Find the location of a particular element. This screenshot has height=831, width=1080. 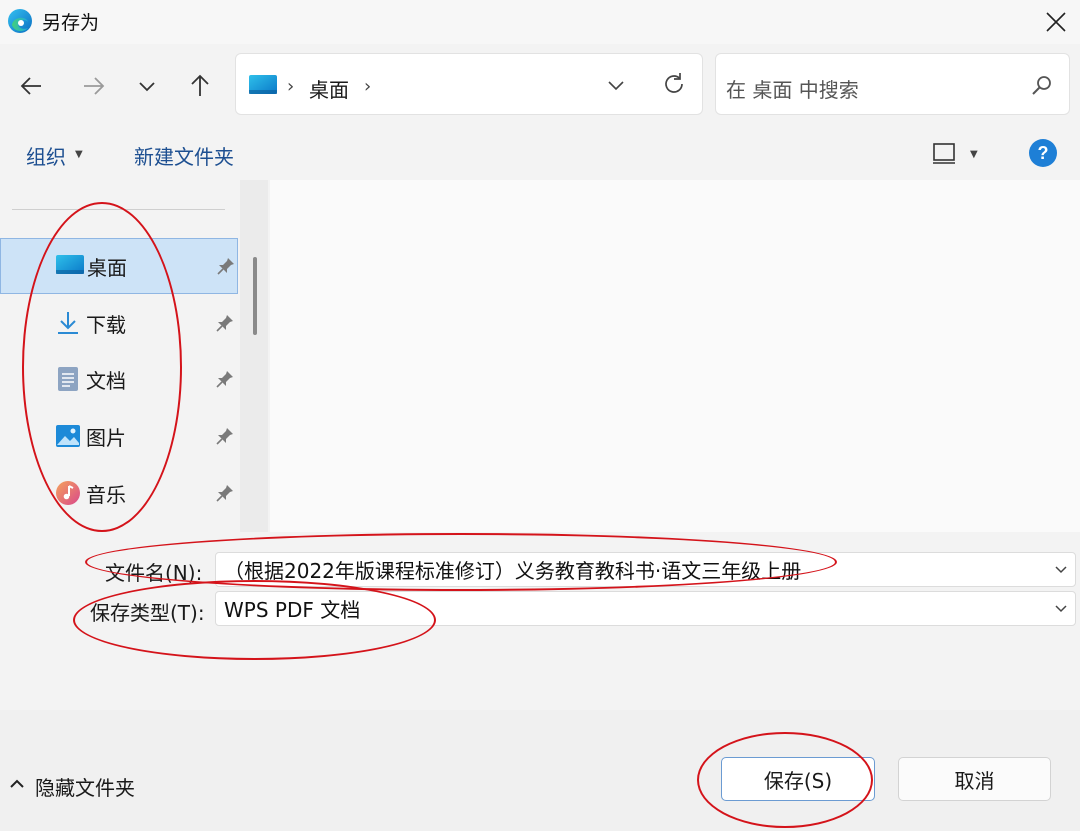

filename-label: 文件名(N): is located at coordinates (154, 573).